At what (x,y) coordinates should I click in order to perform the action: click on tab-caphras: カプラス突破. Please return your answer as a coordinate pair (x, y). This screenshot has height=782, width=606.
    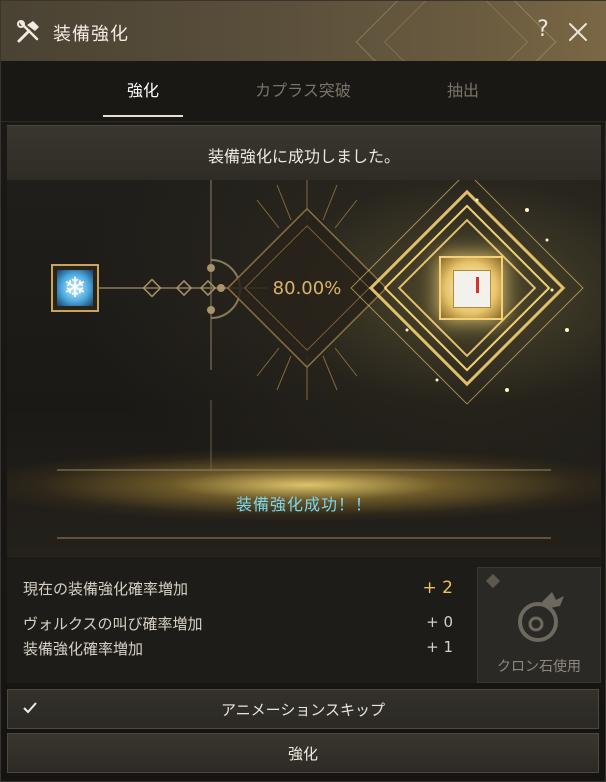
    Looking at the image, I should click on (303, 92).